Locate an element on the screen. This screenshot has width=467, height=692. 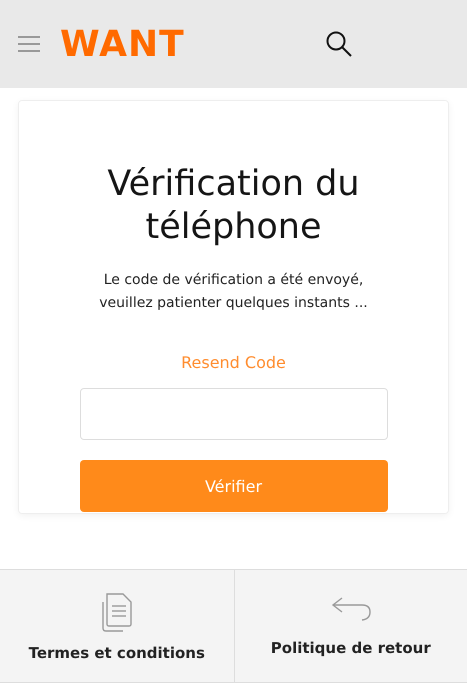
logo: WANT is located at coordinates (122, 44).